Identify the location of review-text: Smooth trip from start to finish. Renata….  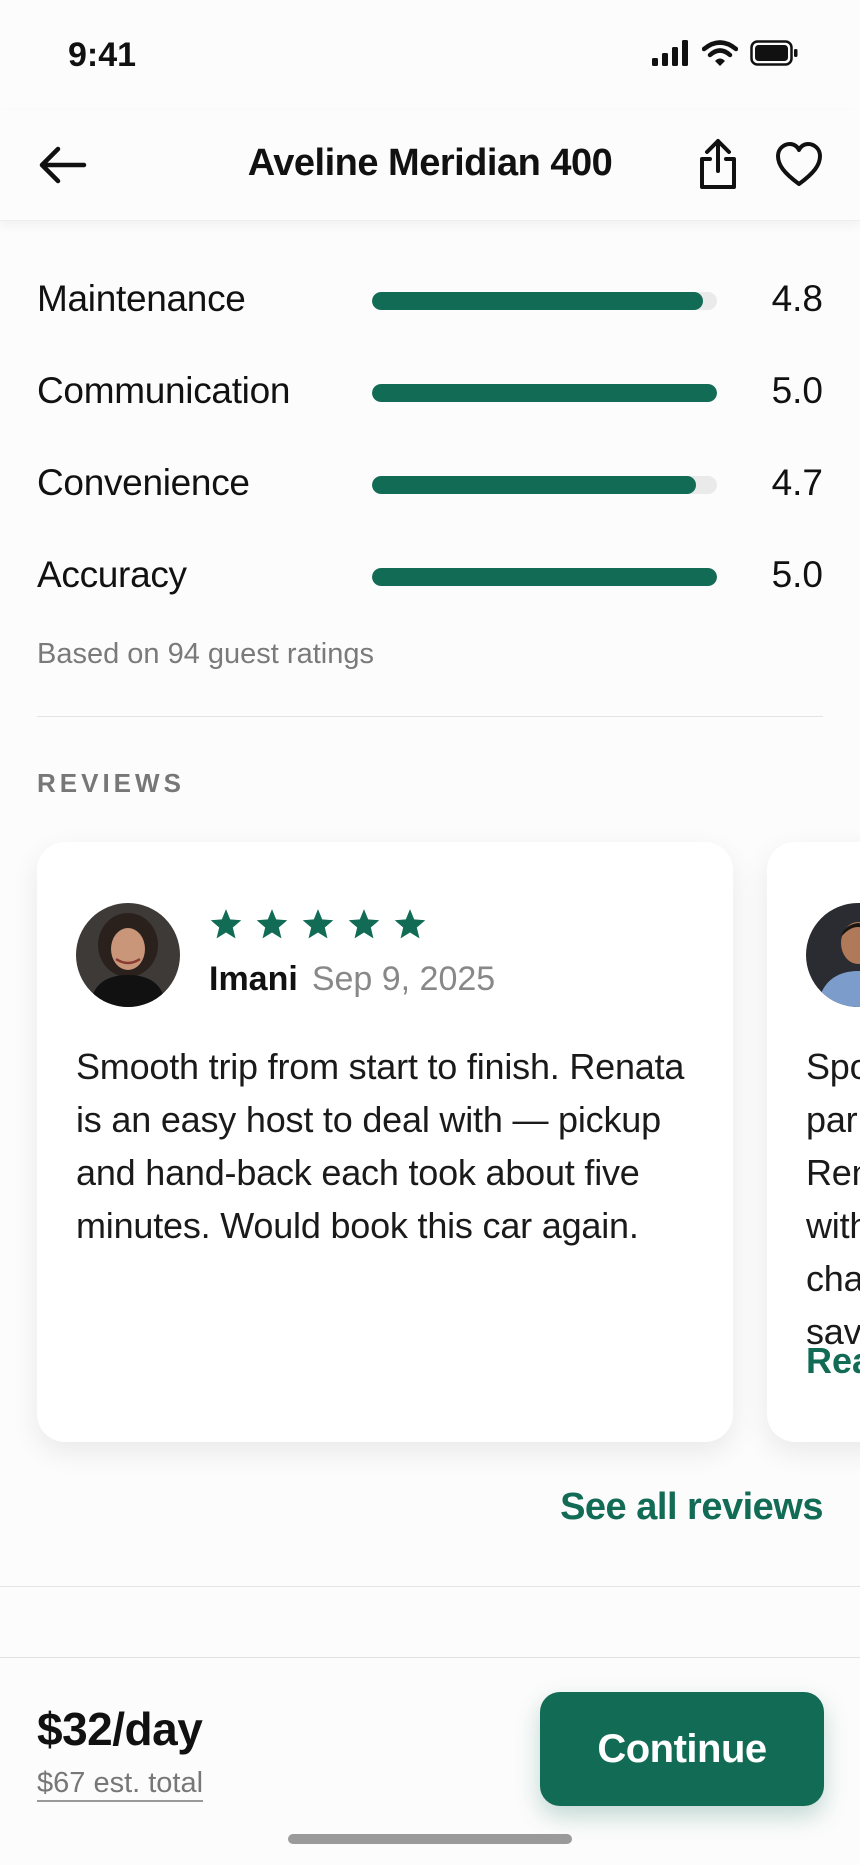
(380, 1146).